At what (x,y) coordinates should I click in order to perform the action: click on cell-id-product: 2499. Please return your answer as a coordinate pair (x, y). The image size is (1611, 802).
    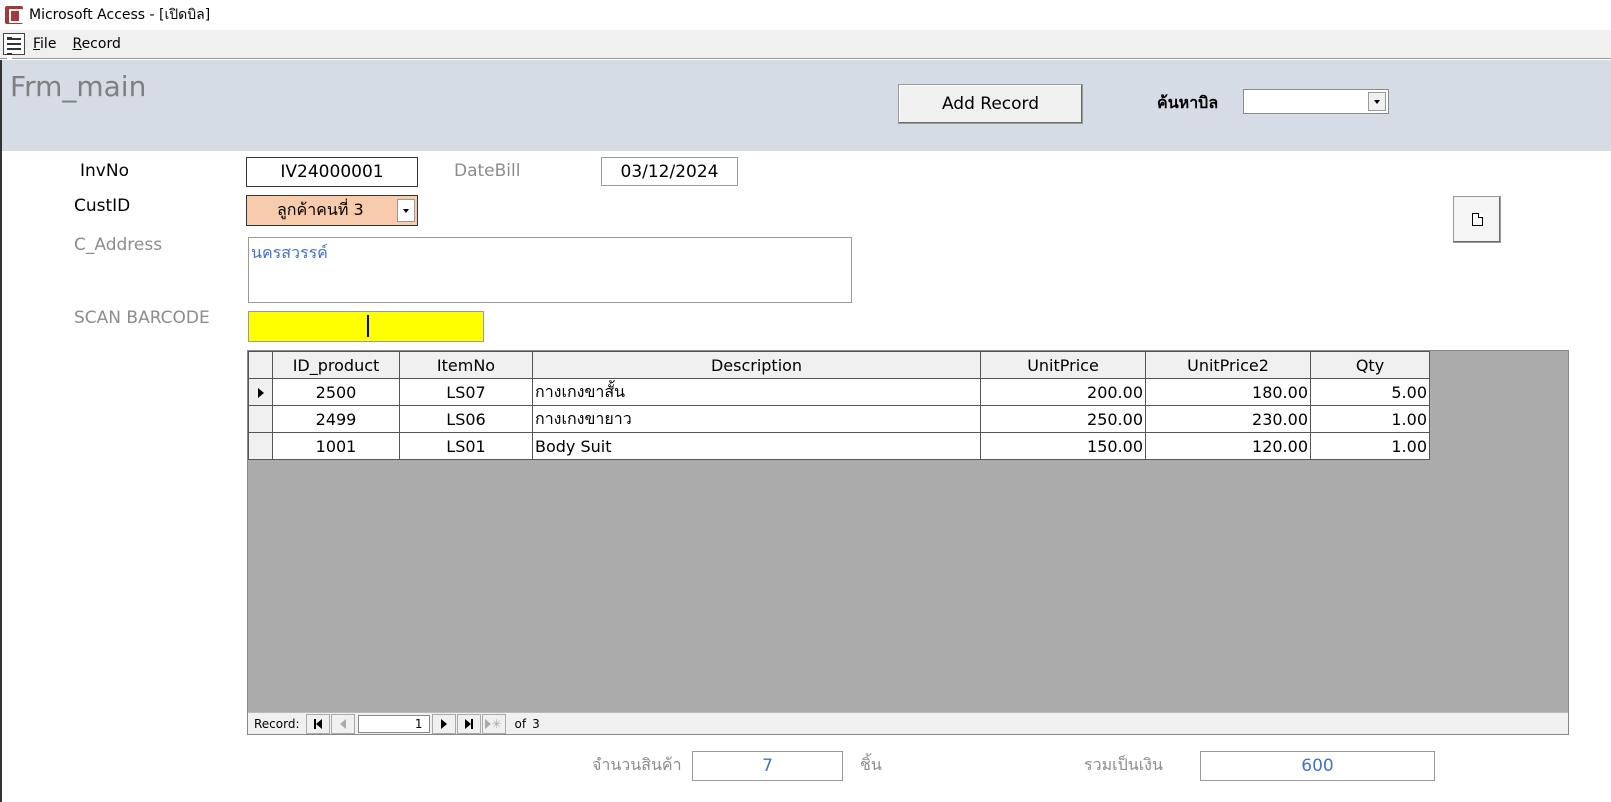
    Looking at the image, I should click on (336, 419).